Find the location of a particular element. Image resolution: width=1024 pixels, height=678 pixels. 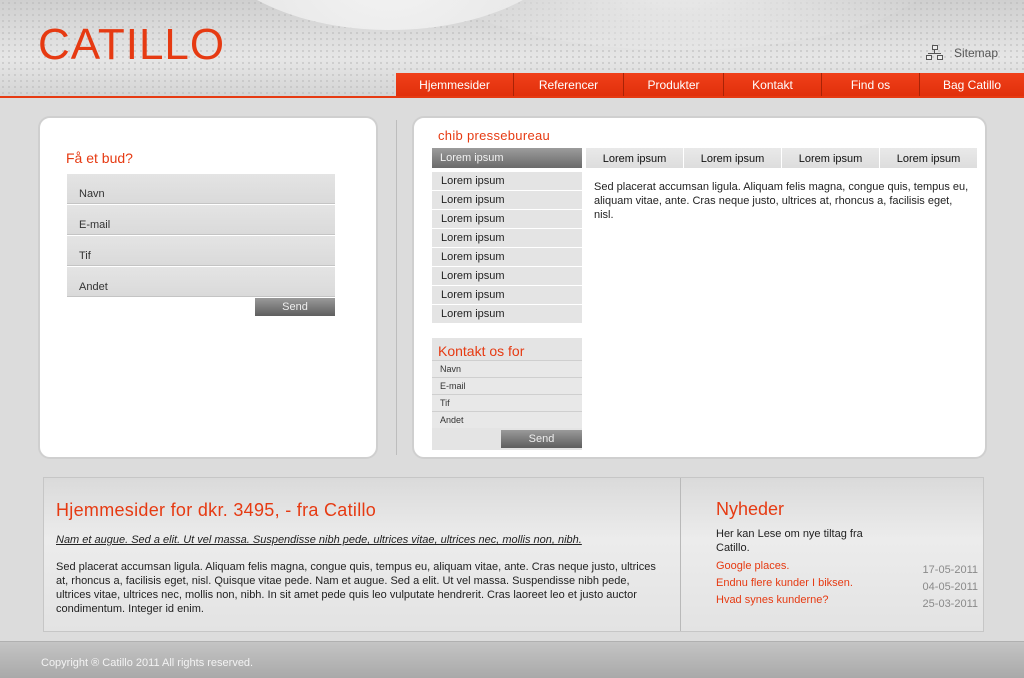

news-date: 17-05-2011 is located at coordinates (950, 570).